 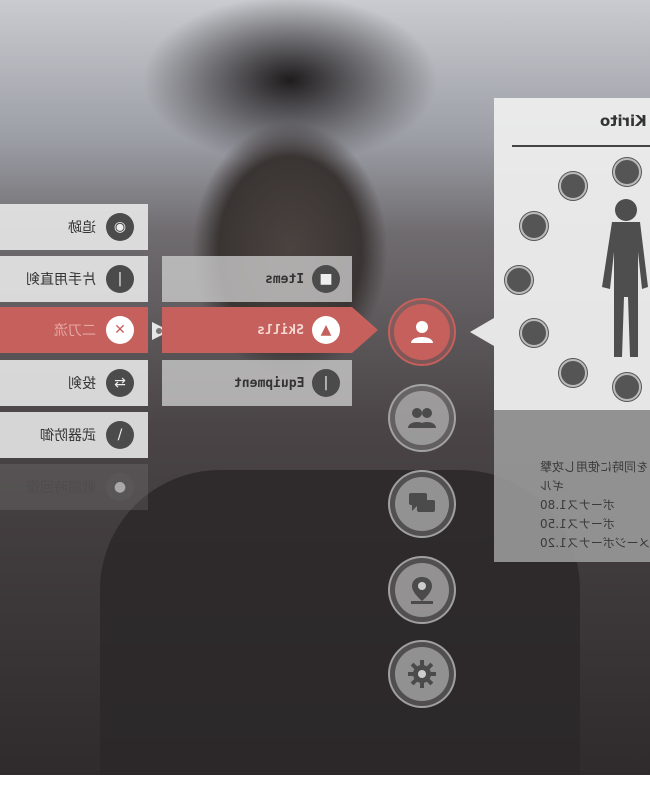 I want to click on skill-description-line: ボーナス1.80, so click(x=577, y=505).